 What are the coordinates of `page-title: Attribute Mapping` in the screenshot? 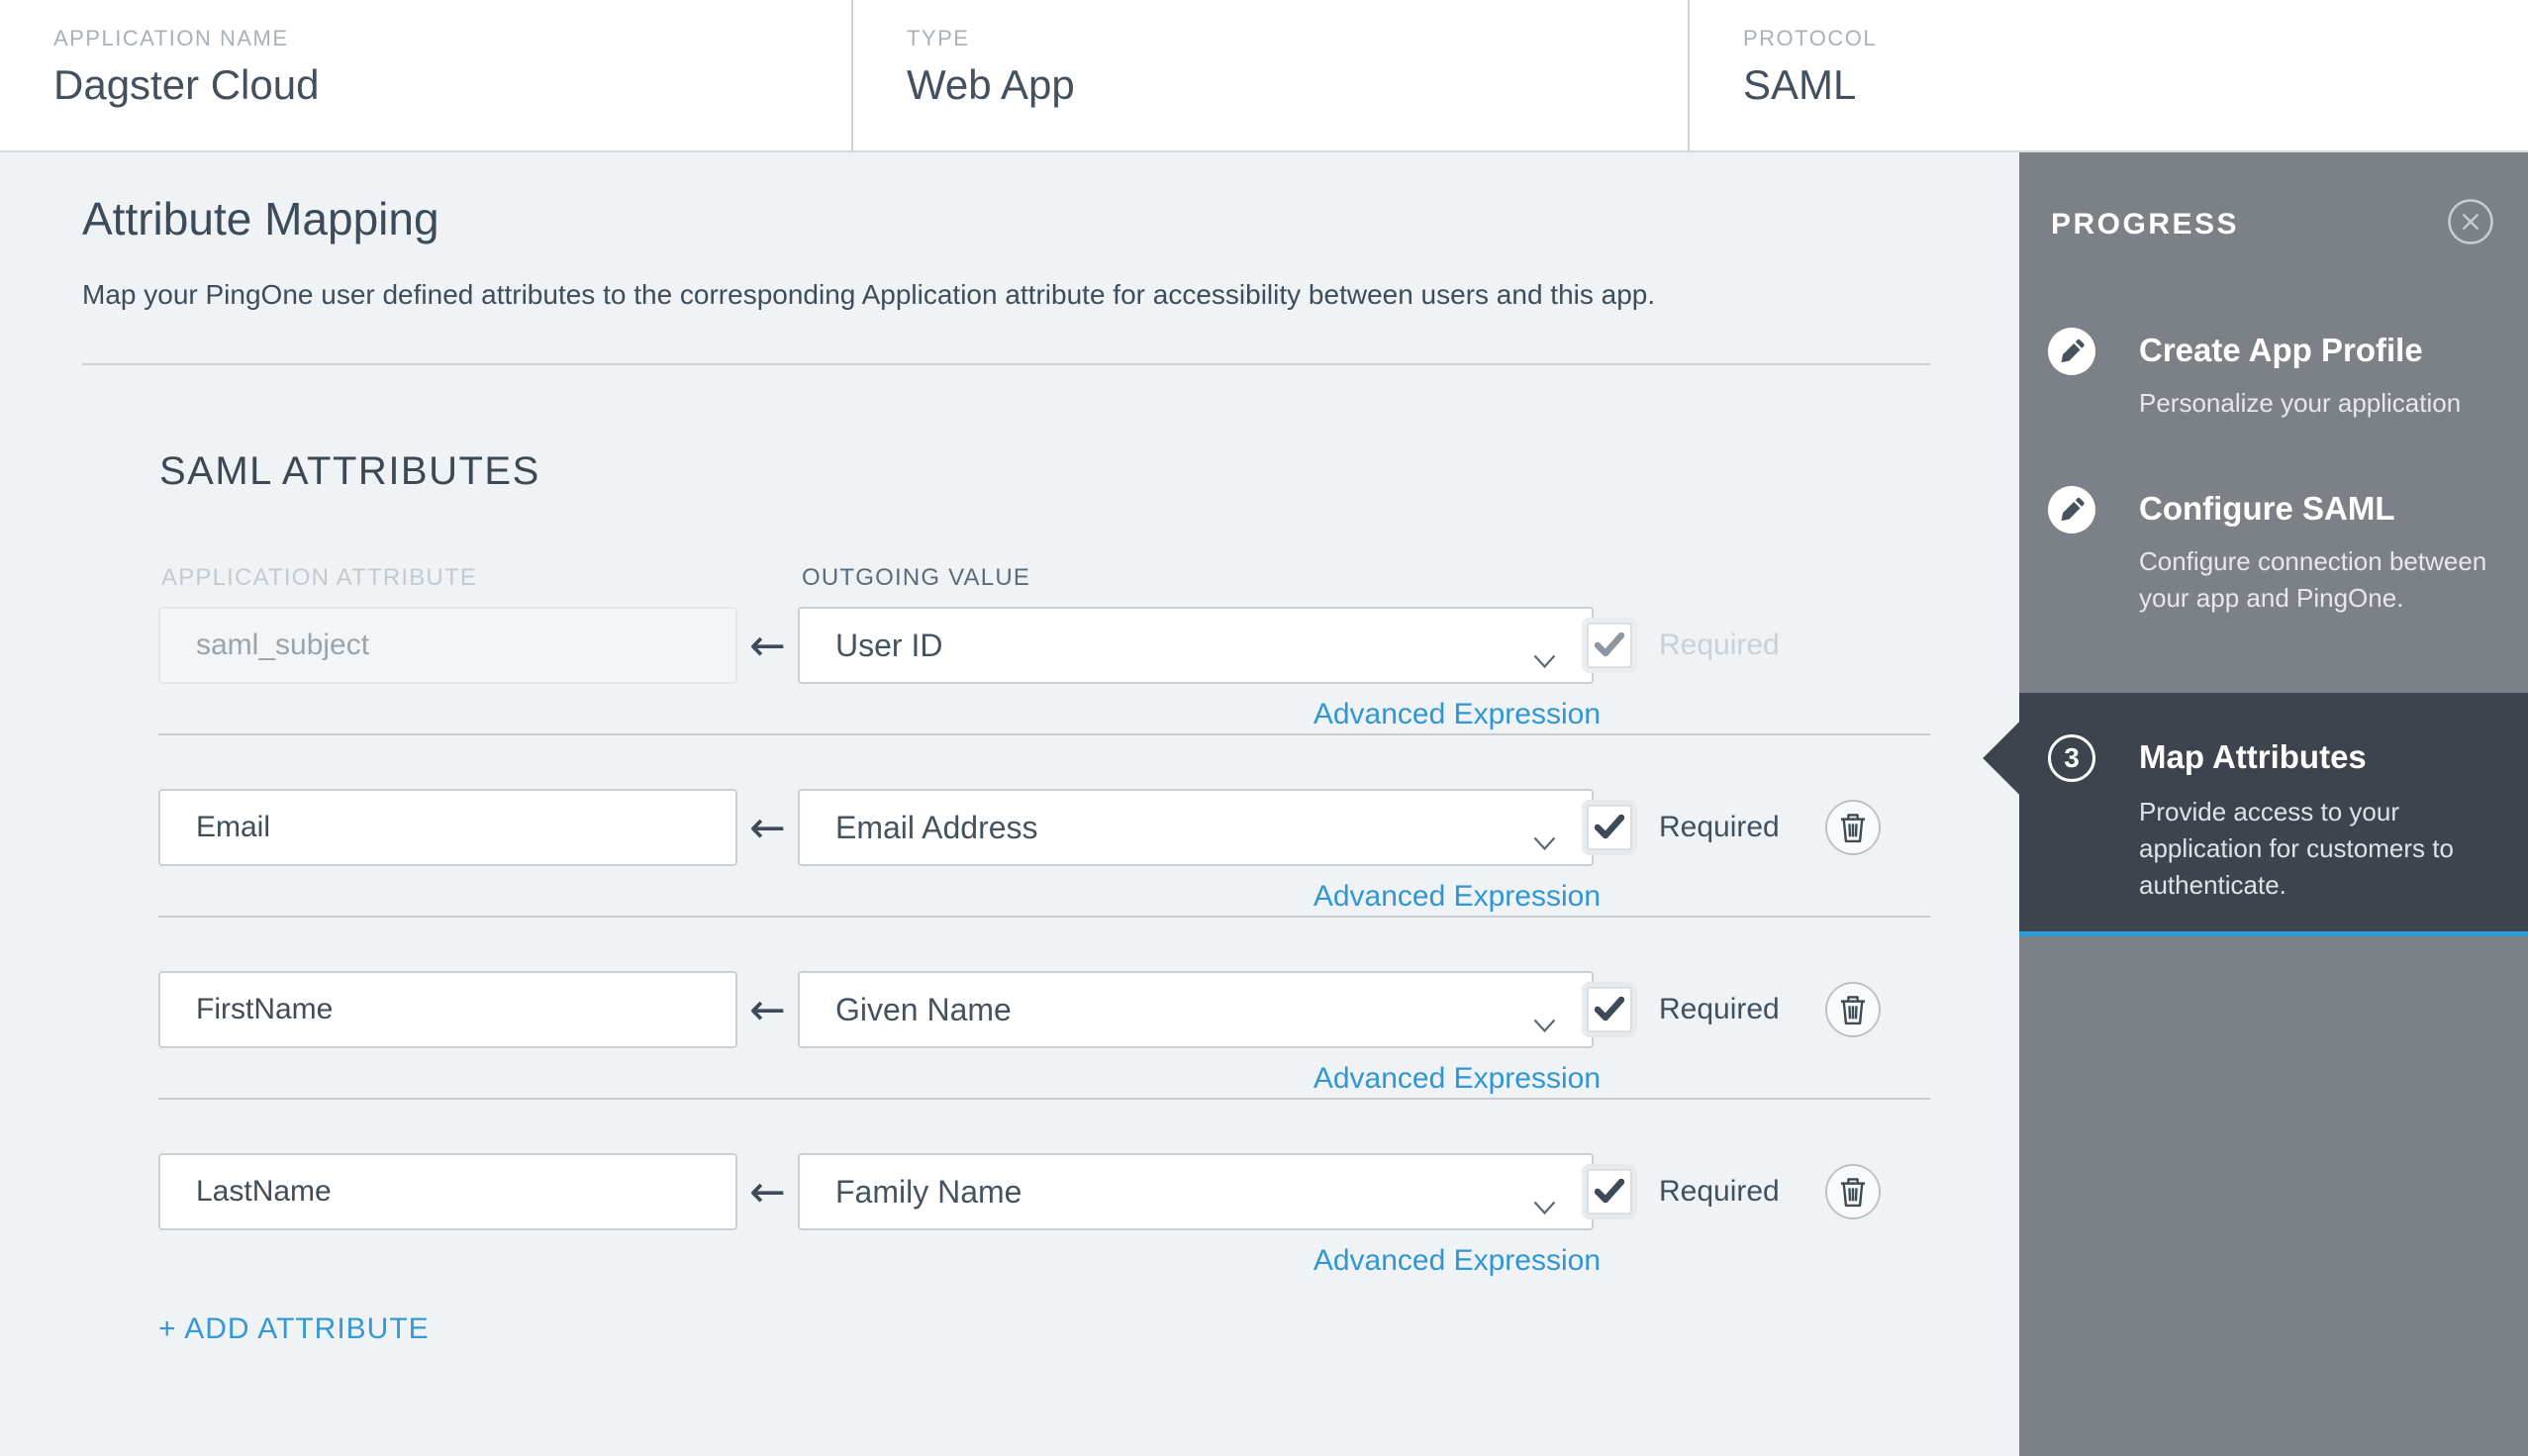 It's located at (260, 218).